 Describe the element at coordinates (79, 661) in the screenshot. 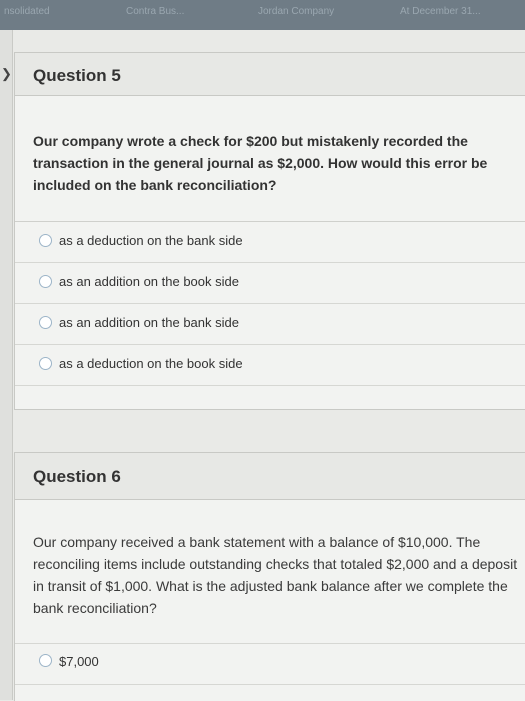

I see `answer-label: $7,000` at that location.